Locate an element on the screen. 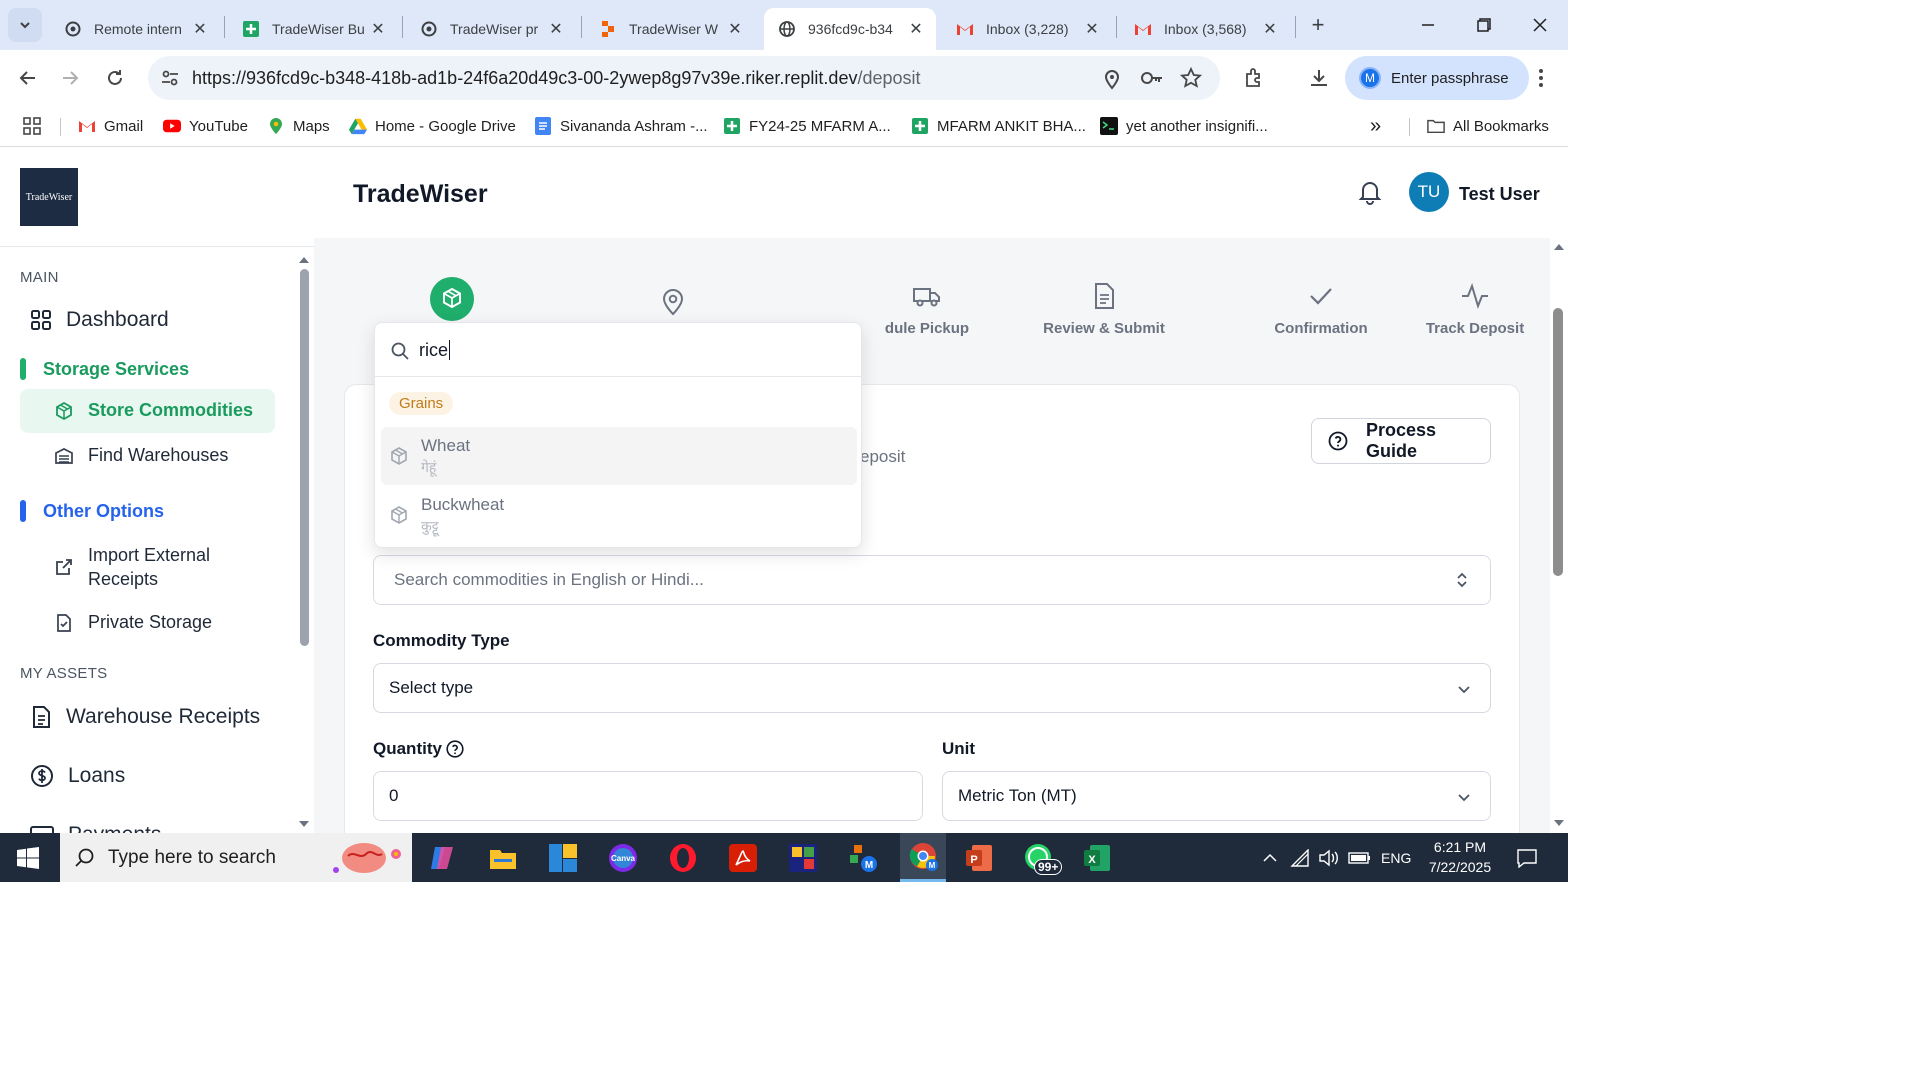 The height and width of the screenshot is (1080, 1920). group-other-options: Other Options is located at coordinates (92, 511).